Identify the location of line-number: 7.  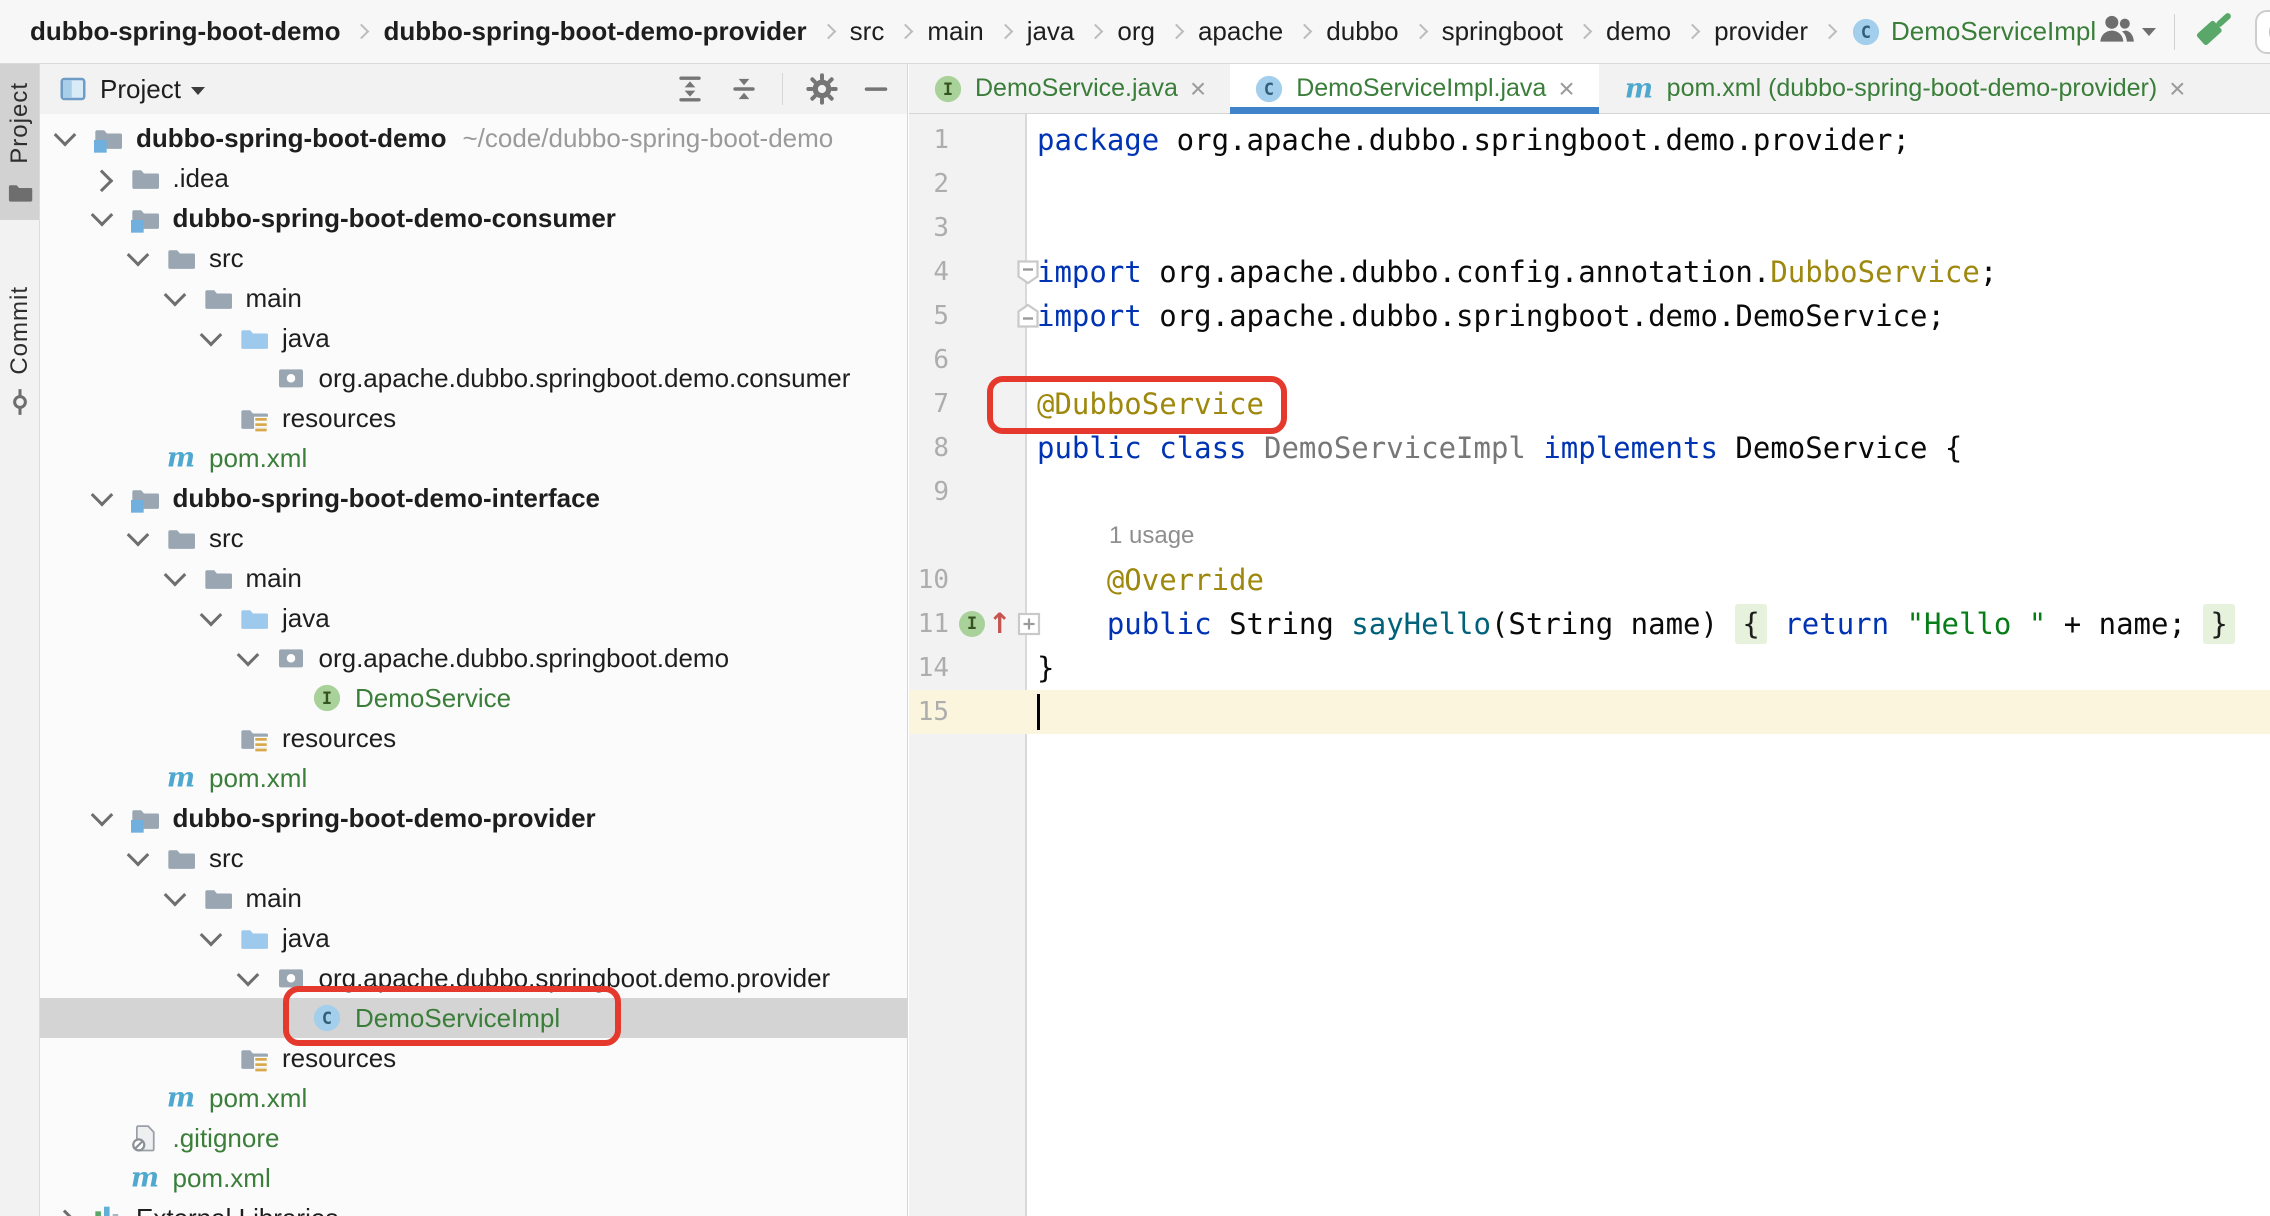
(929, 404).